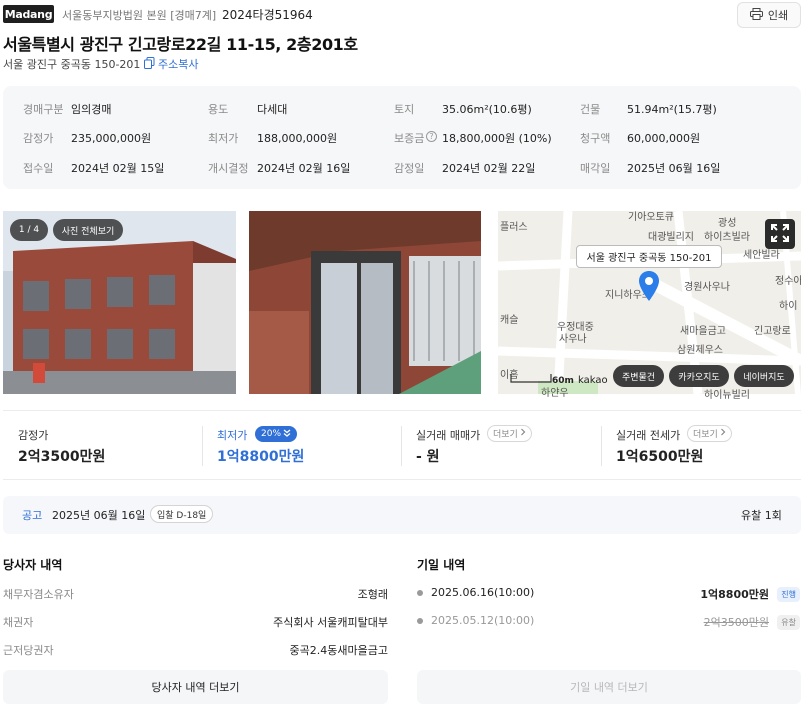 This screenshot has height=712, width=801. Describe the element at coordinates (609, 687) in the screenshot. I see `history-more-button: 기일 내역 더보기` at that location.